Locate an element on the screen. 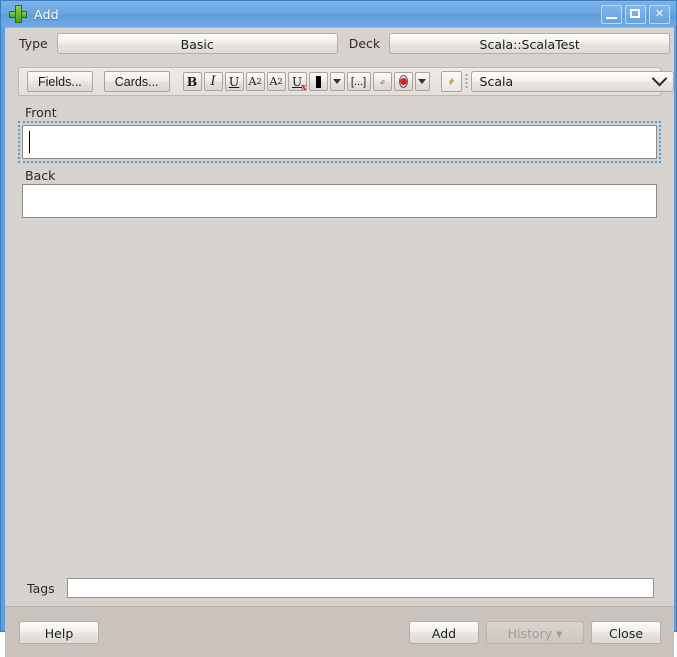  close-button: ✕ is located at coordinates (659, 14).